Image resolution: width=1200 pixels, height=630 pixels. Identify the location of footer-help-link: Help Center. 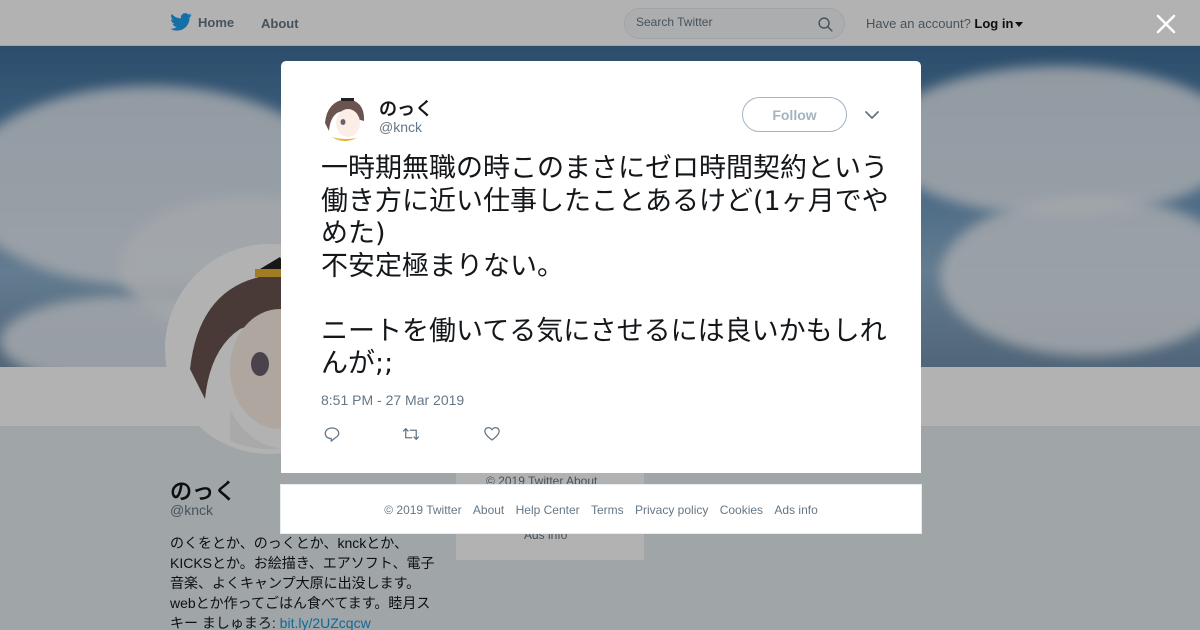
(548, 510).